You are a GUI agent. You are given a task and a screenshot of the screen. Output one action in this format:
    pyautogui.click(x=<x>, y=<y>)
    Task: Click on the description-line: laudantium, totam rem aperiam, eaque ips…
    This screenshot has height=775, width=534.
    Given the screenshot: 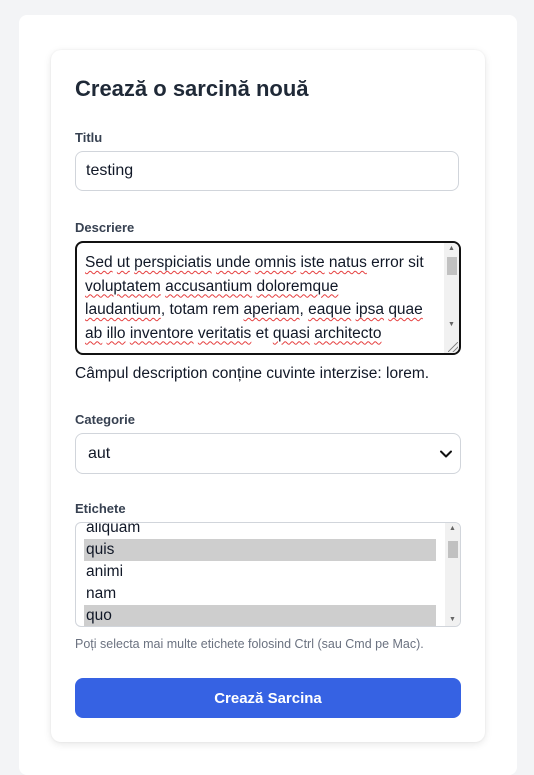 What is the action you would take?
    pyautogui.click(x=262, y=310)
    